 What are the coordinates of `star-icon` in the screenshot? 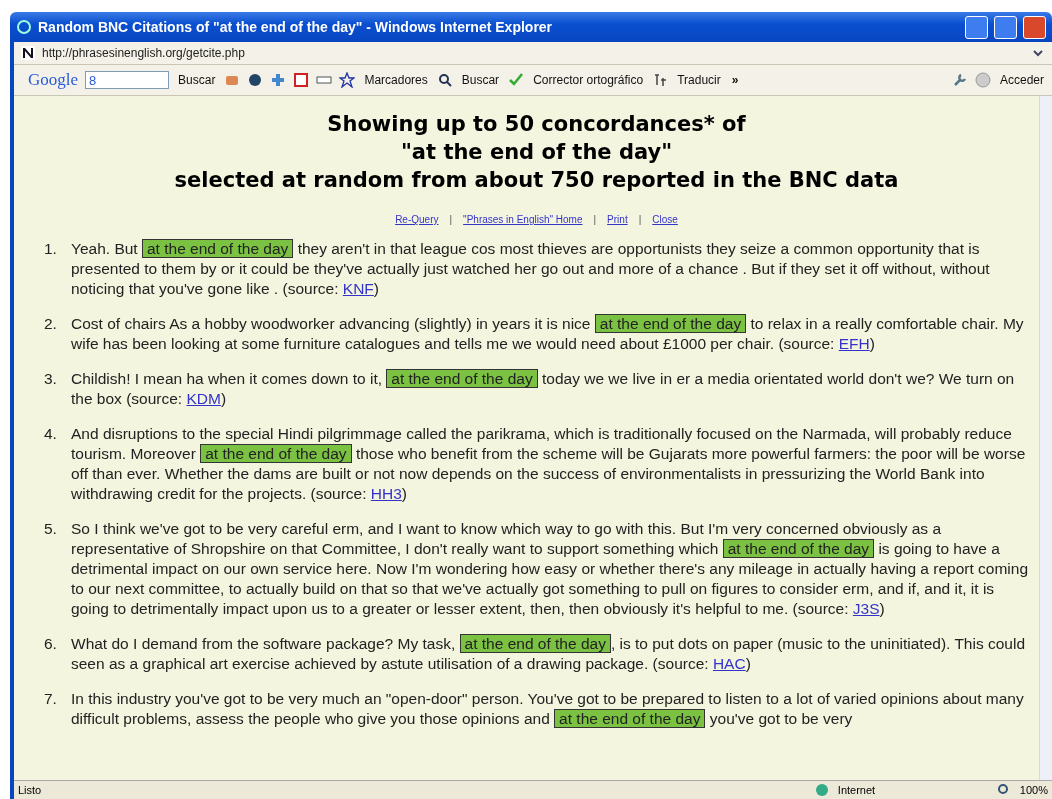 It's located at (347, 80).